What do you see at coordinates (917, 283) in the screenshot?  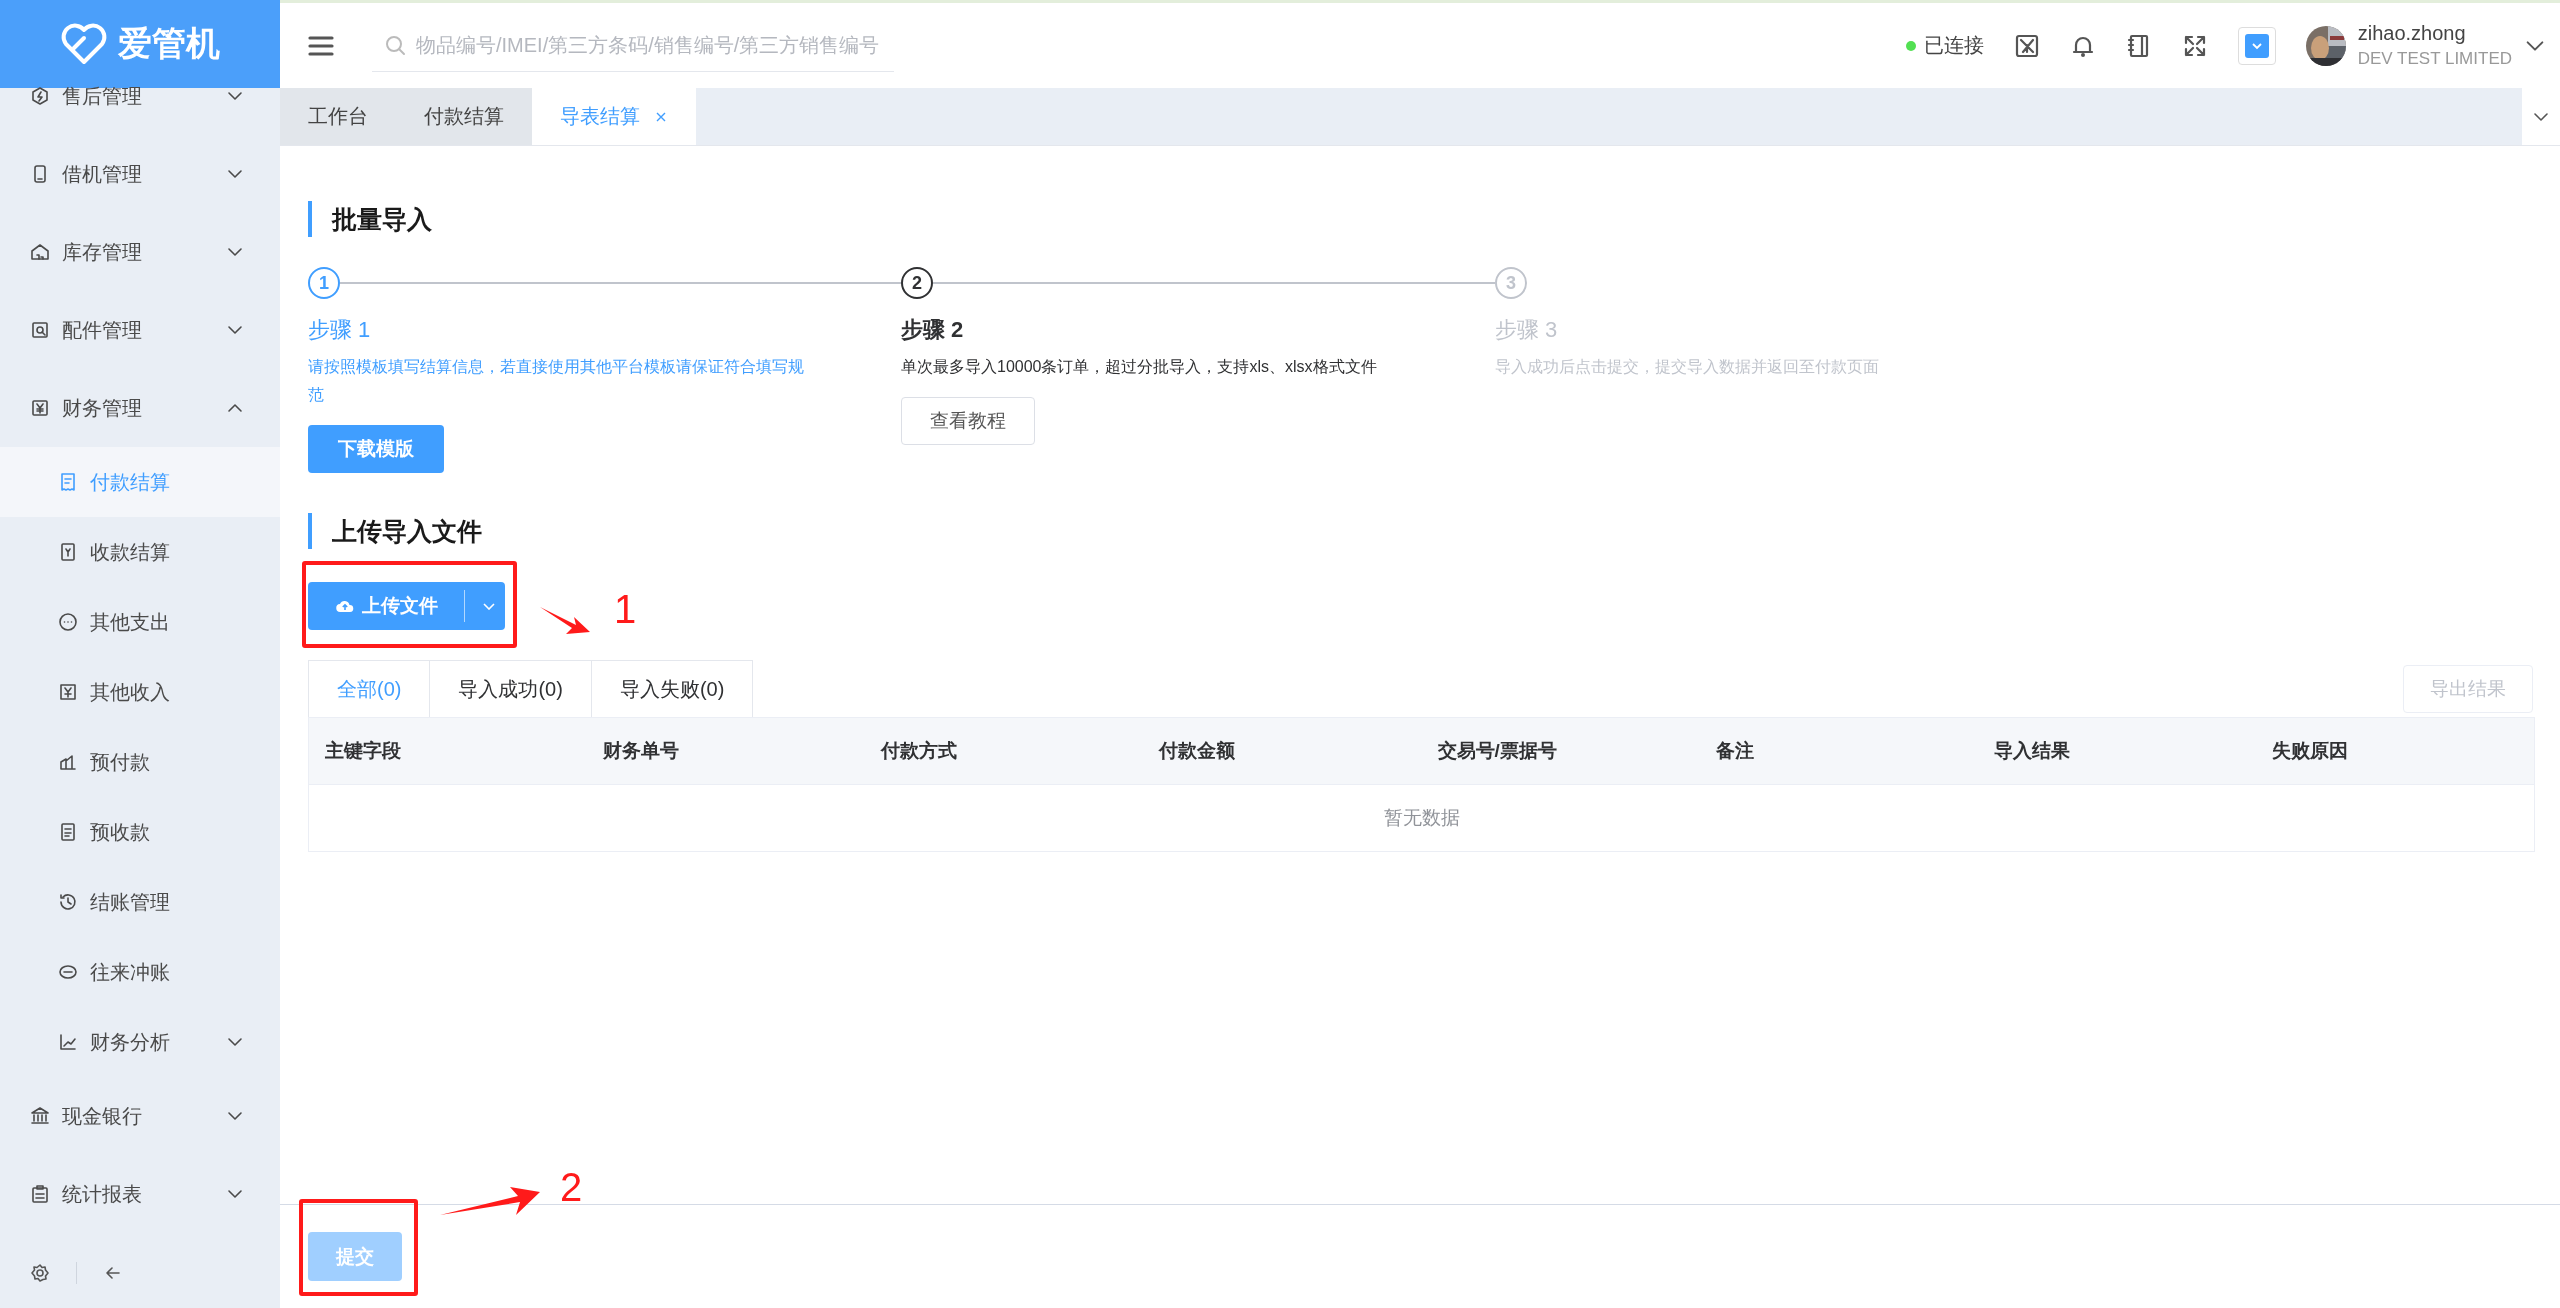 I see `step-number: 2` at bounding box center [917, 283].